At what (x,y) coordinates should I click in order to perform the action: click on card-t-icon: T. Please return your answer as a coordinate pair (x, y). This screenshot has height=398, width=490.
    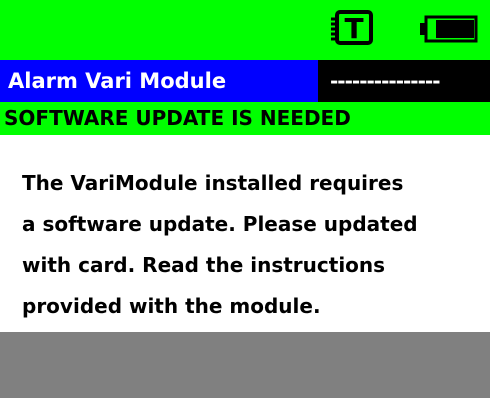
    Looking at the image, I should click on (352, 27).